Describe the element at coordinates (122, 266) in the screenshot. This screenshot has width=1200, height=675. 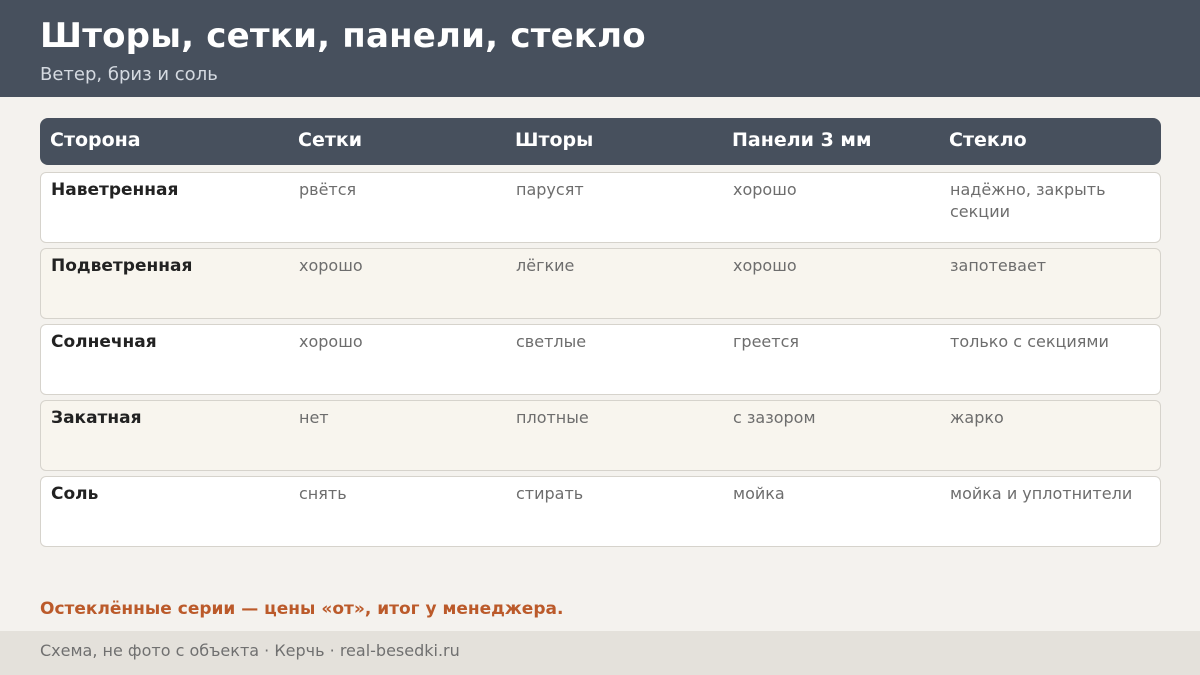
I see `row-side-label: Подветренная` at that location.